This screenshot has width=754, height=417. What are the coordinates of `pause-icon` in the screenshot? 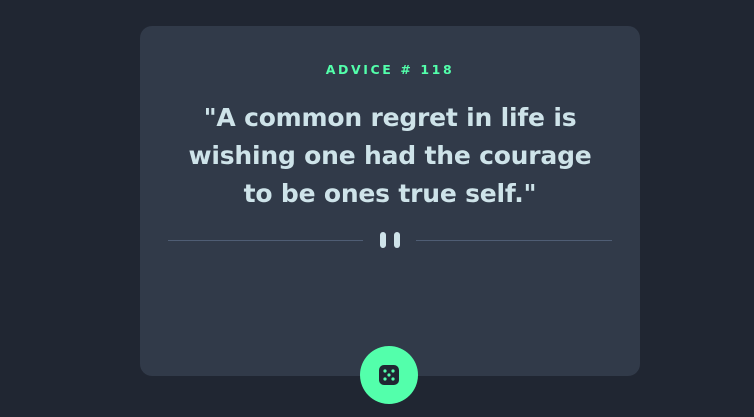 It's located at (390, 240).